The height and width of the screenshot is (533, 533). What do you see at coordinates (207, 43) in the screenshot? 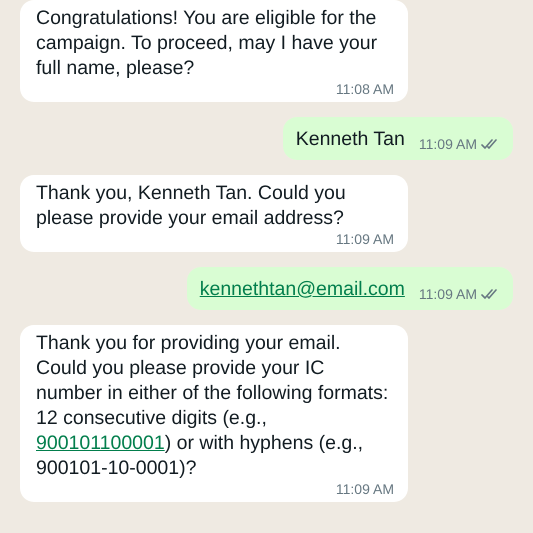
I see `message-text: Congratulations! You are eligible for the campaign. To proceed, may I have your full name, please?` at bounding box center [207, 43].